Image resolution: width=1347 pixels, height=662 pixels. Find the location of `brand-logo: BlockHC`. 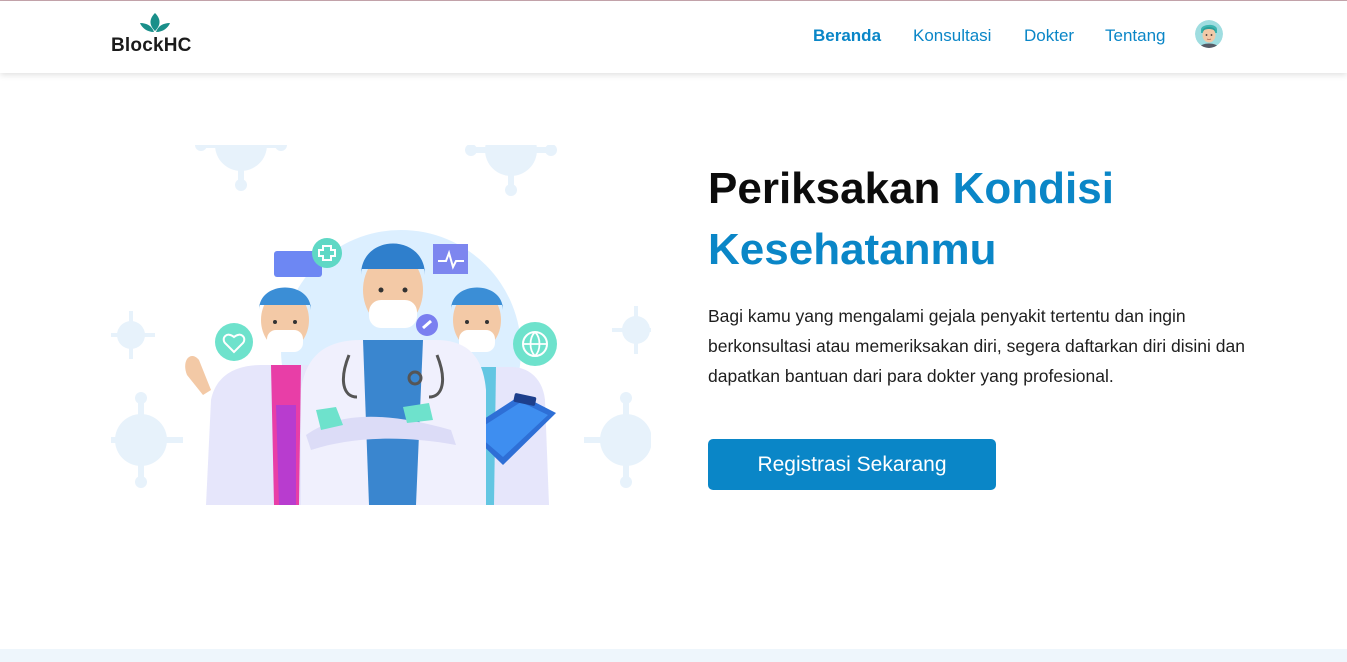

brand-logo: BlockHC is located at coordinates (157, 36).